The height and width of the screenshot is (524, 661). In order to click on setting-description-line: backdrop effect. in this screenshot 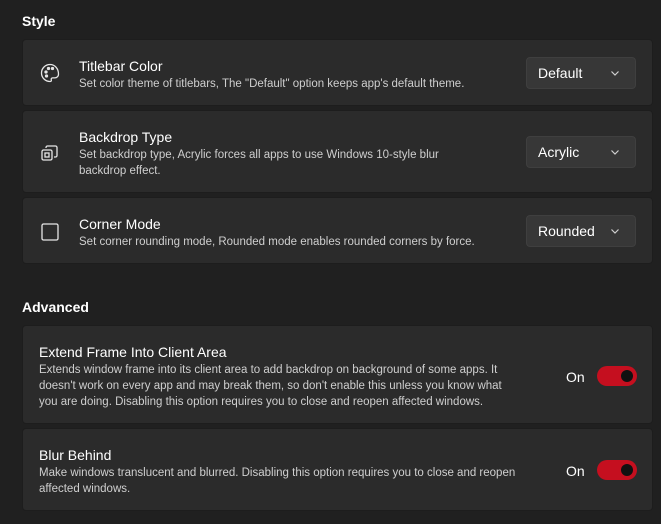, I will do `click(120, 171)`.